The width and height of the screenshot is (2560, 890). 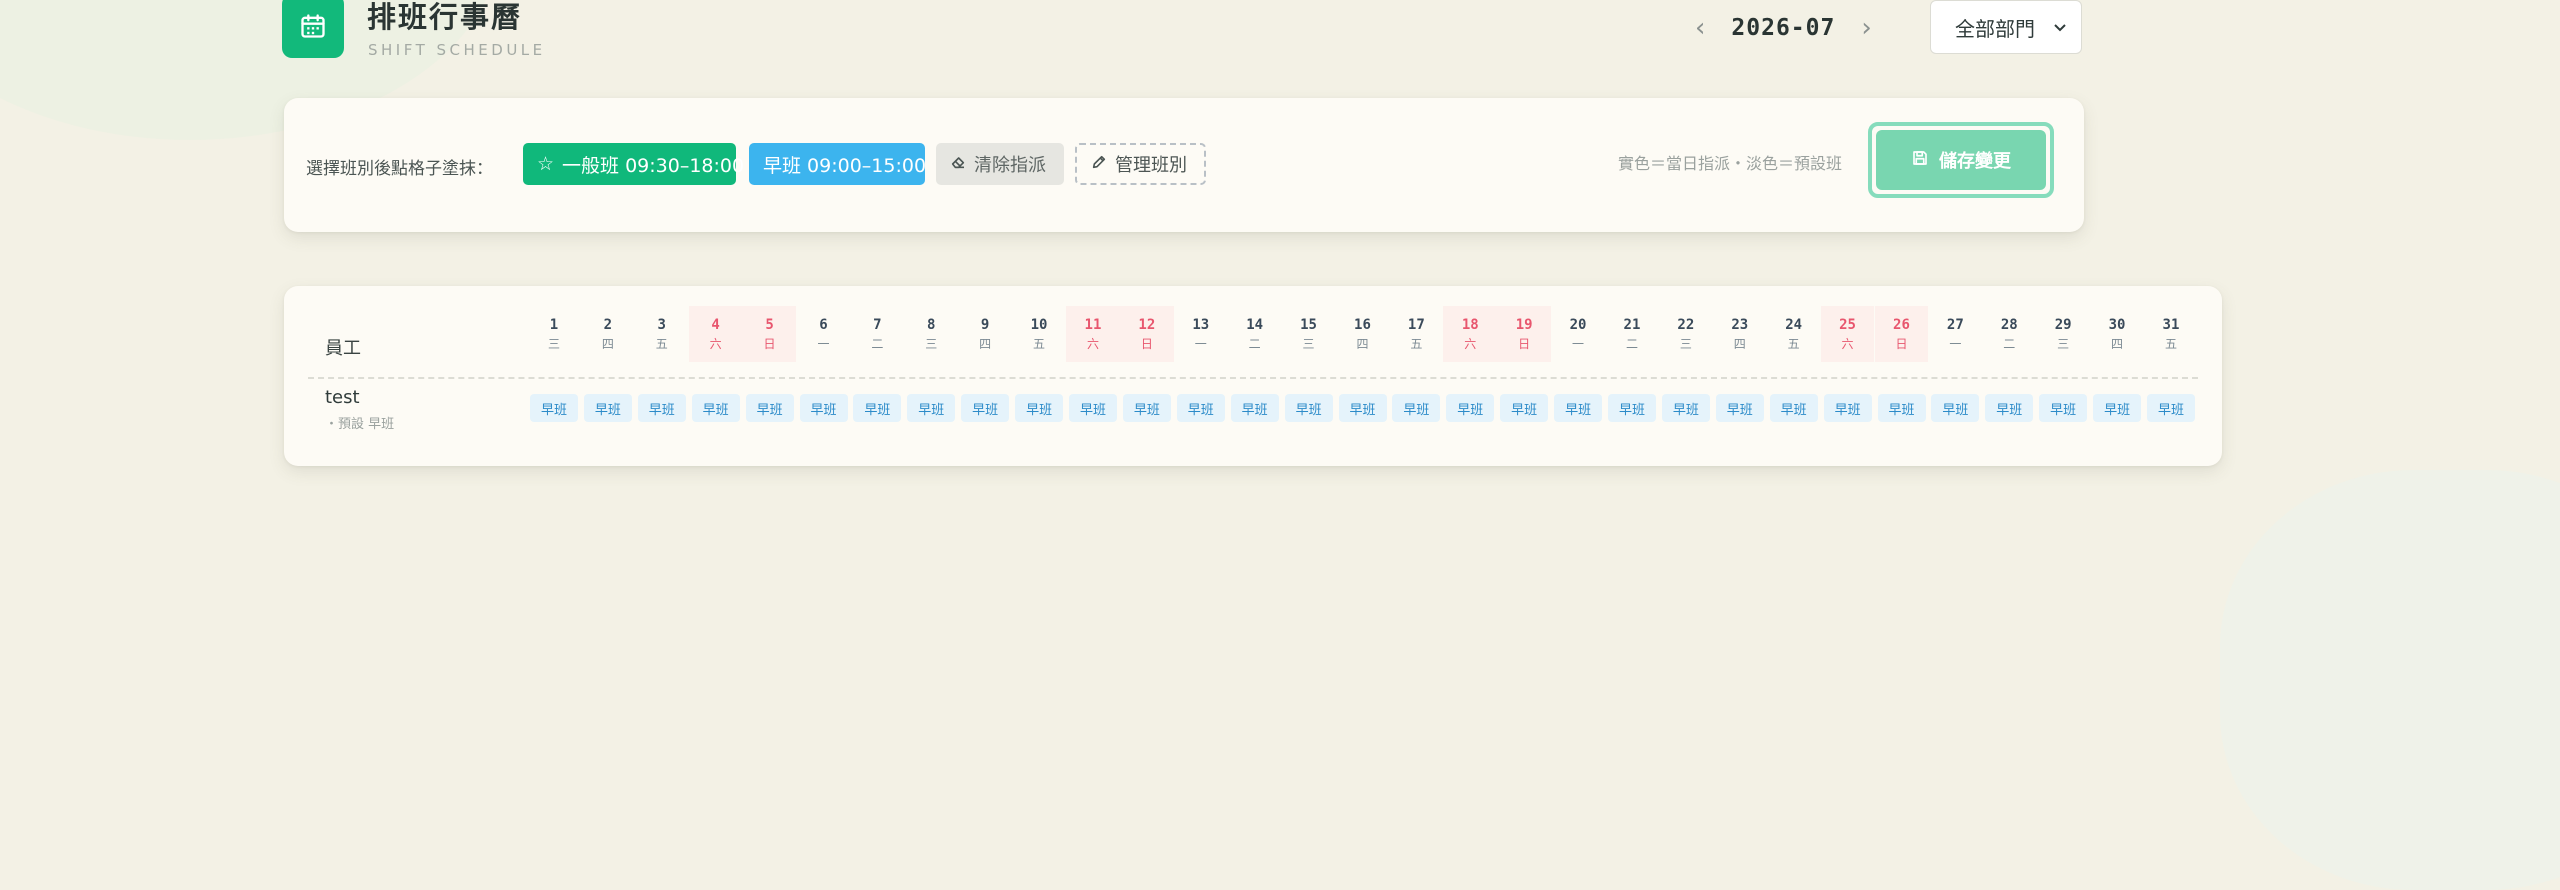 I want to click on day-number: 8, so click(x=931, y=325).